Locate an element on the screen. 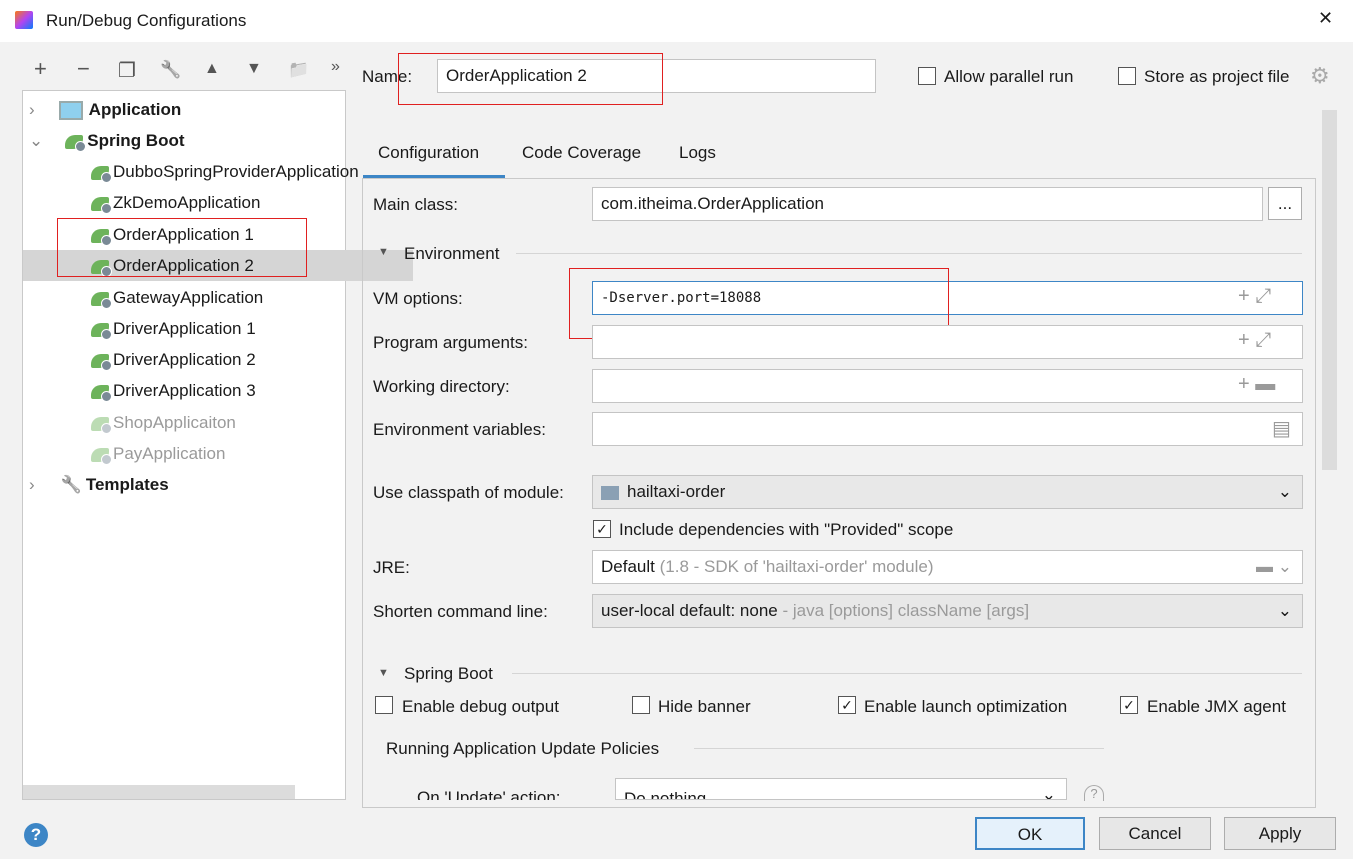  tab-code-coverage: Code Coverage is located at coordinates (581, 153).